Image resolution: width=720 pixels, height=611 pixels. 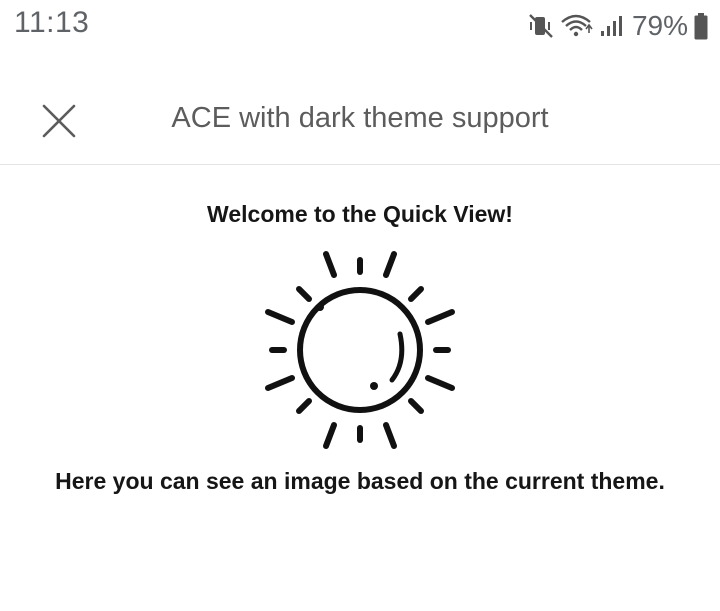 What do you see at coordinates (360, 214) in the screenshot?
I see `welcome-text: Welcome to the Quick View!` at bounding box center [360, 214].